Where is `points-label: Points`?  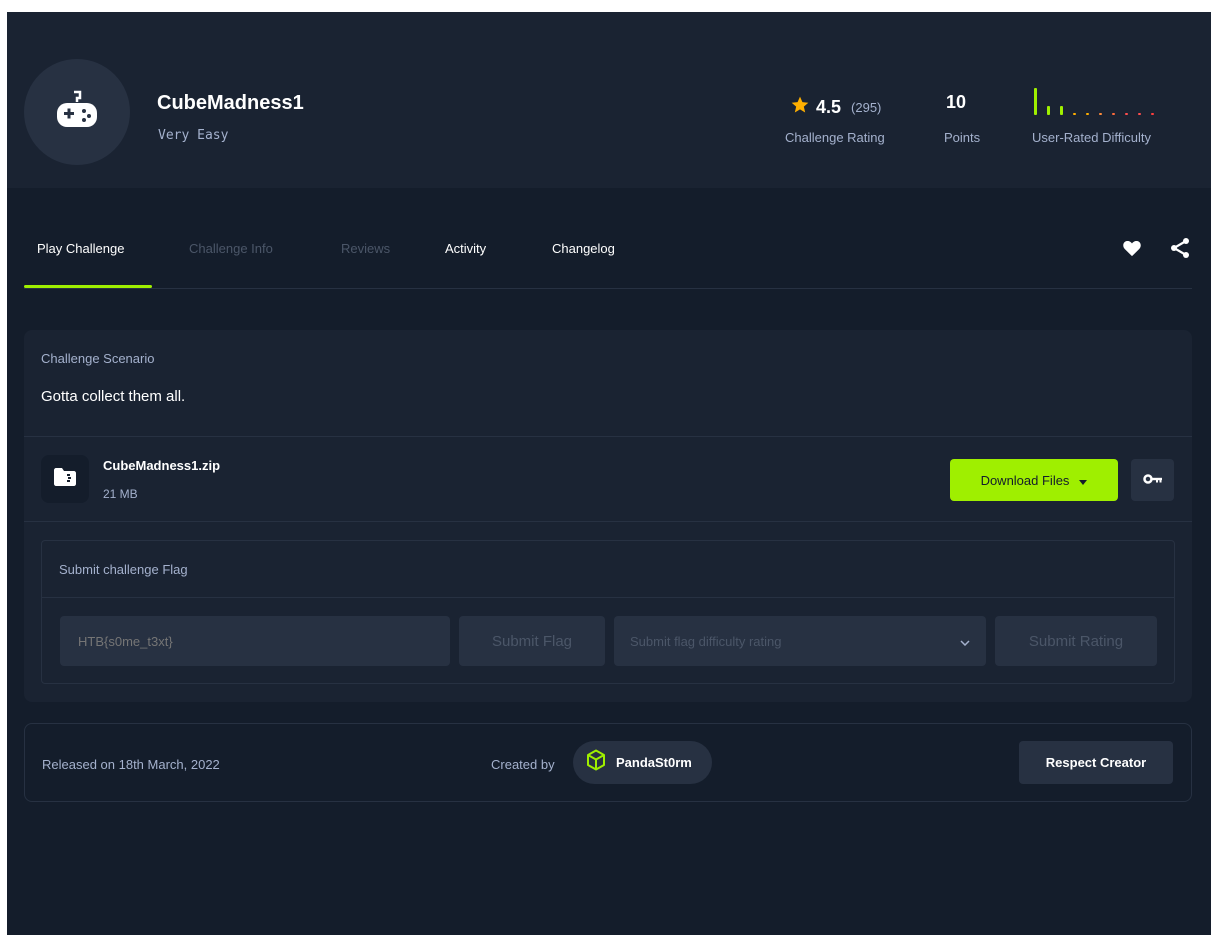 points-label: Points is located at coordinates (962, 137).